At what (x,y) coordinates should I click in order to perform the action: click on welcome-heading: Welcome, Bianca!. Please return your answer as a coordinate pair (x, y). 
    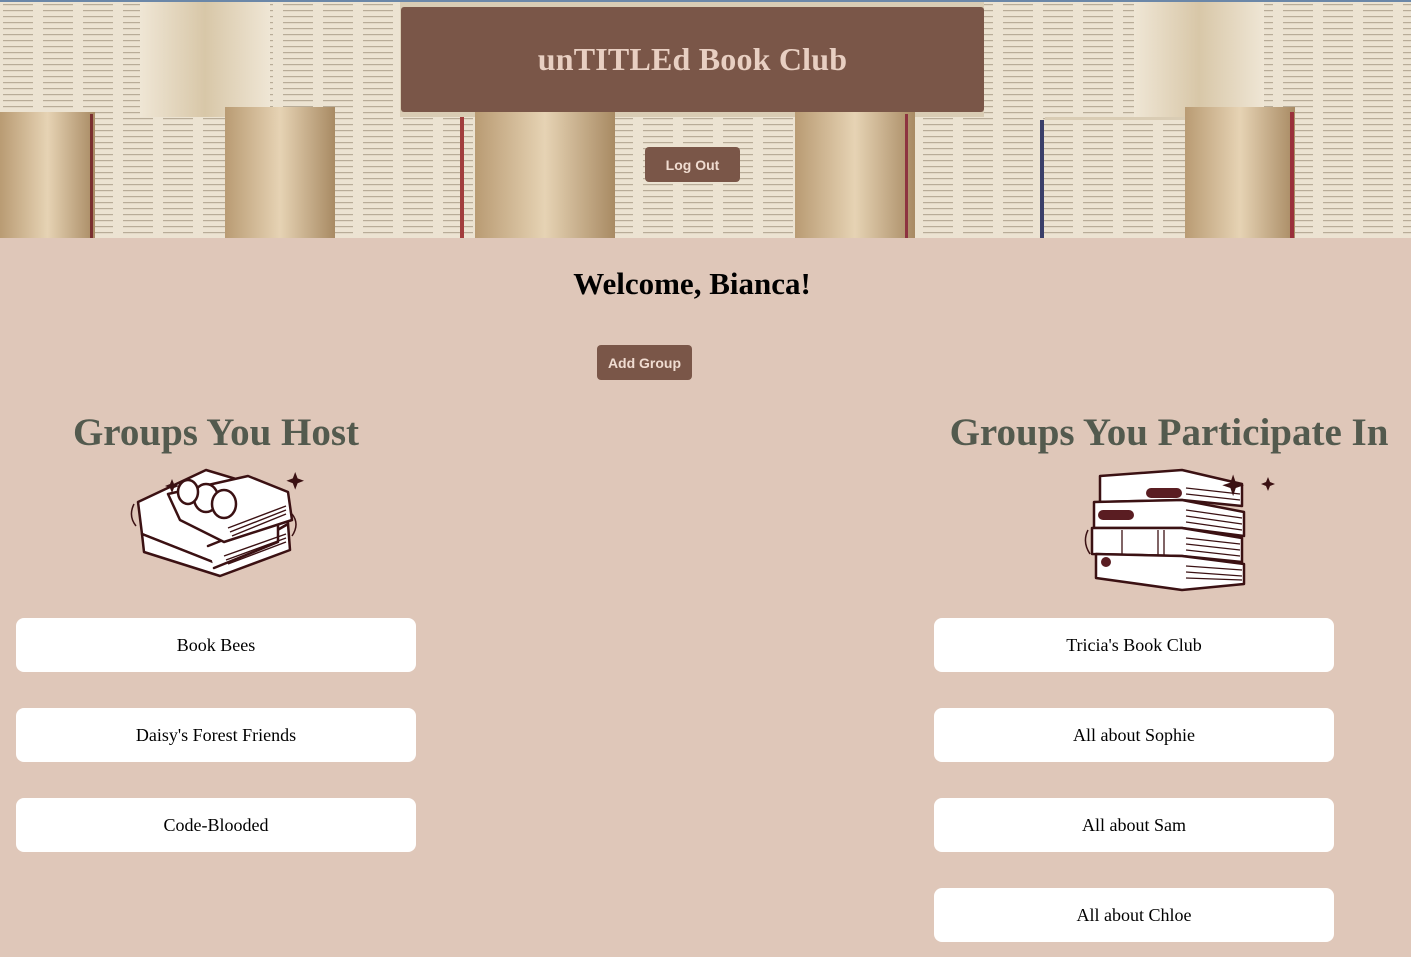
    Looking at the image, I should click on (692, 283).